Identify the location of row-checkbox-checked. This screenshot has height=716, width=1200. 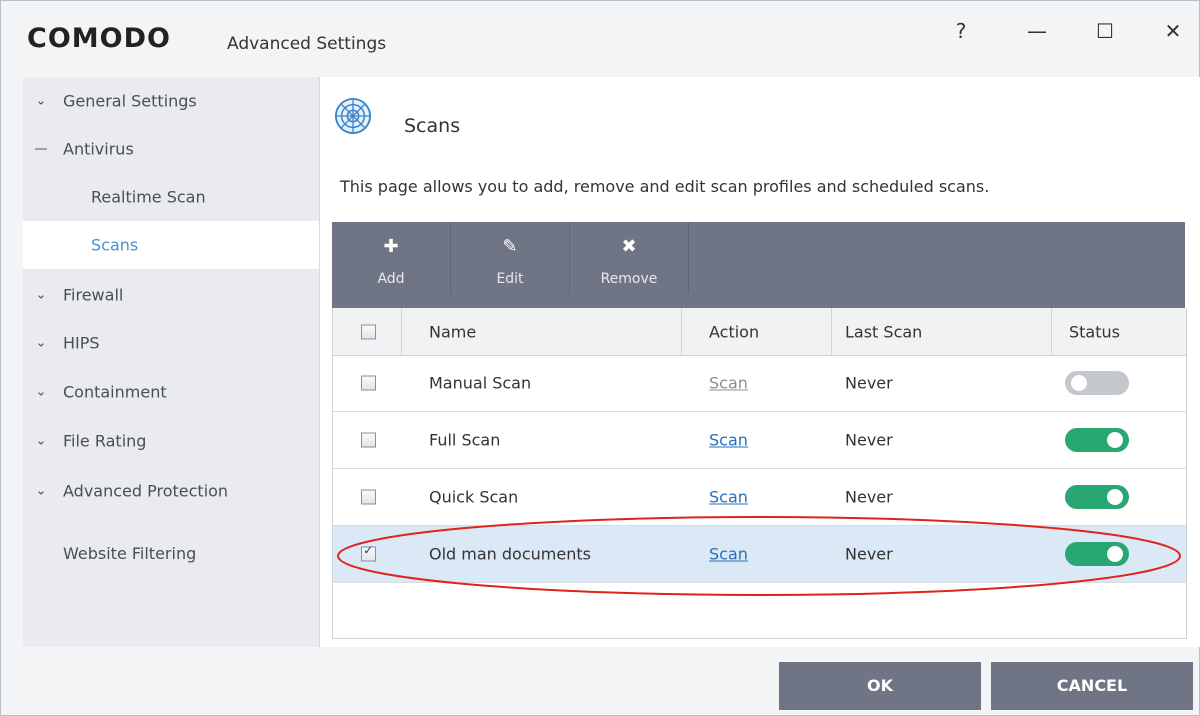
(368, 553).